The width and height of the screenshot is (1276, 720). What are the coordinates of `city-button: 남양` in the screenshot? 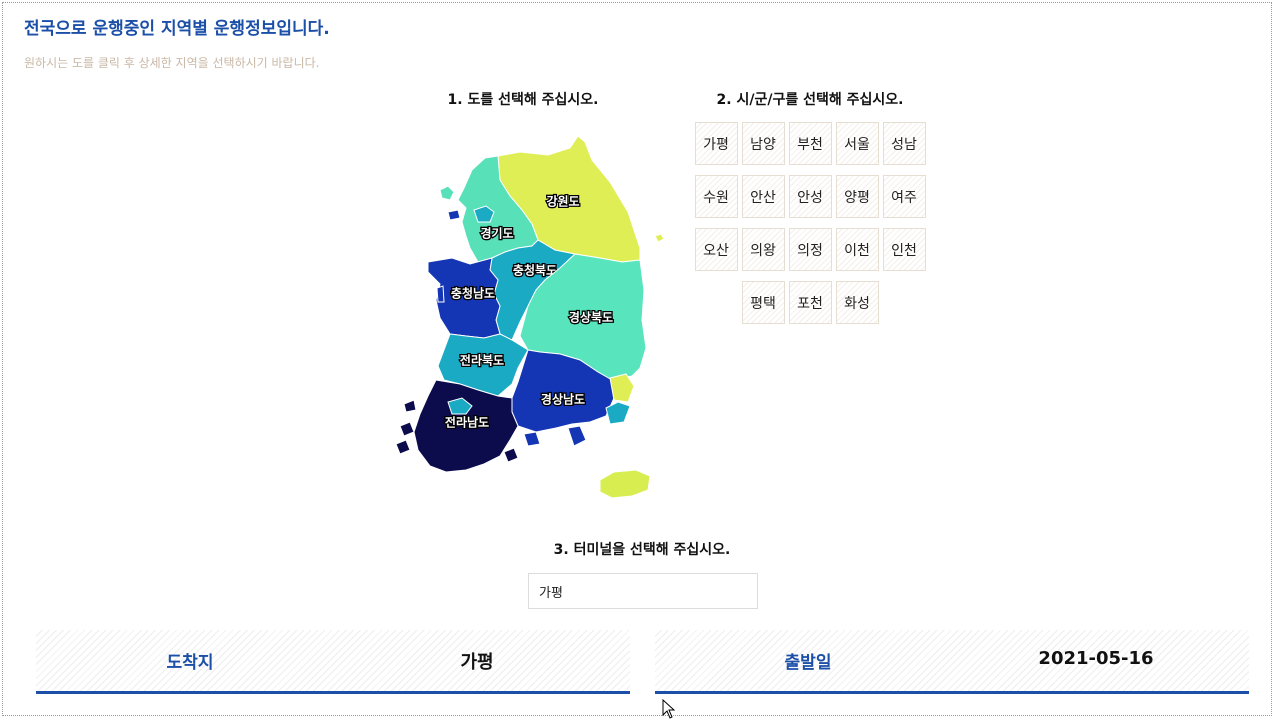 It's located at (763, 143).